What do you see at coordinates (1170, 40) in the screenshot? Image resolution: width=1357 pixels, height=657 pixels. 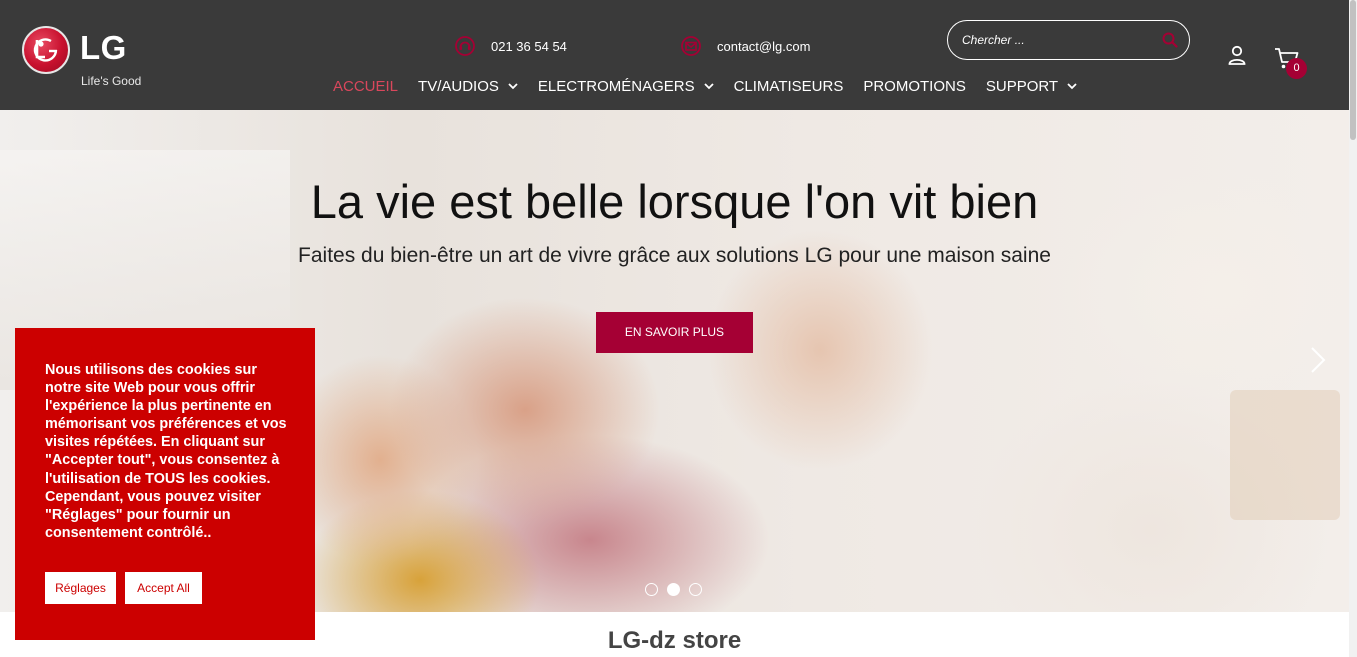 I see `search-icon` at bounding box center [1170, 40].